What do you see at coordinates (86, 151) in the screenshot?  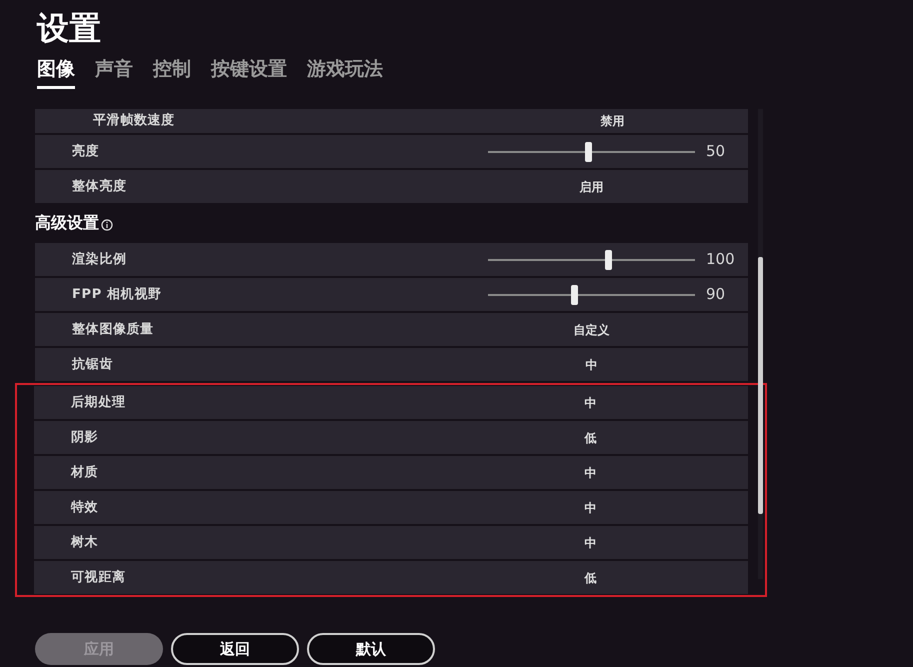 I see `setting-label: 亮度` at bounding box center [86, 151].